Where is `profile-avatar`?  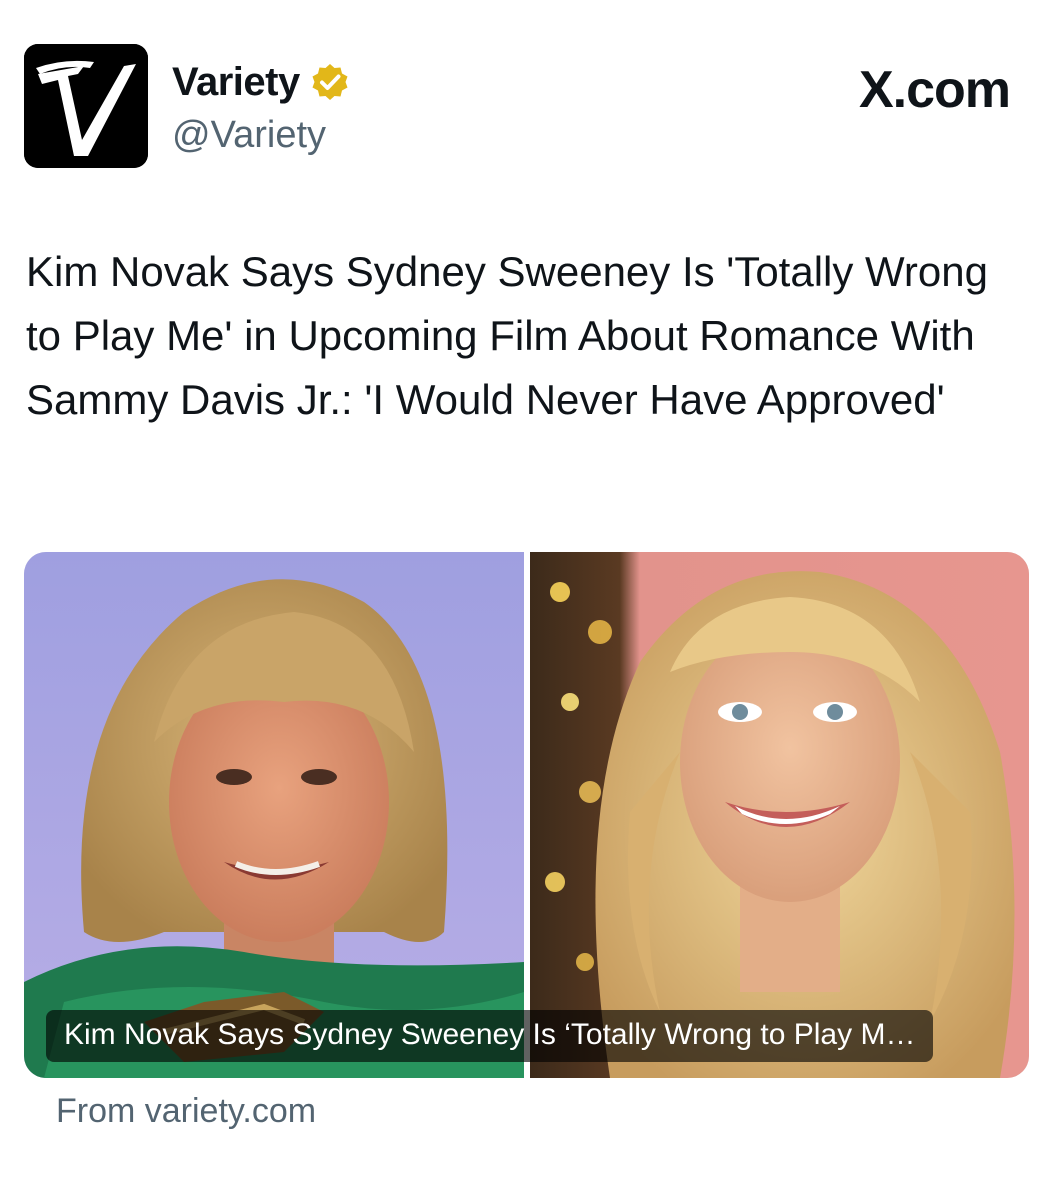 profile-avatar is located at coordinates (86, 106).